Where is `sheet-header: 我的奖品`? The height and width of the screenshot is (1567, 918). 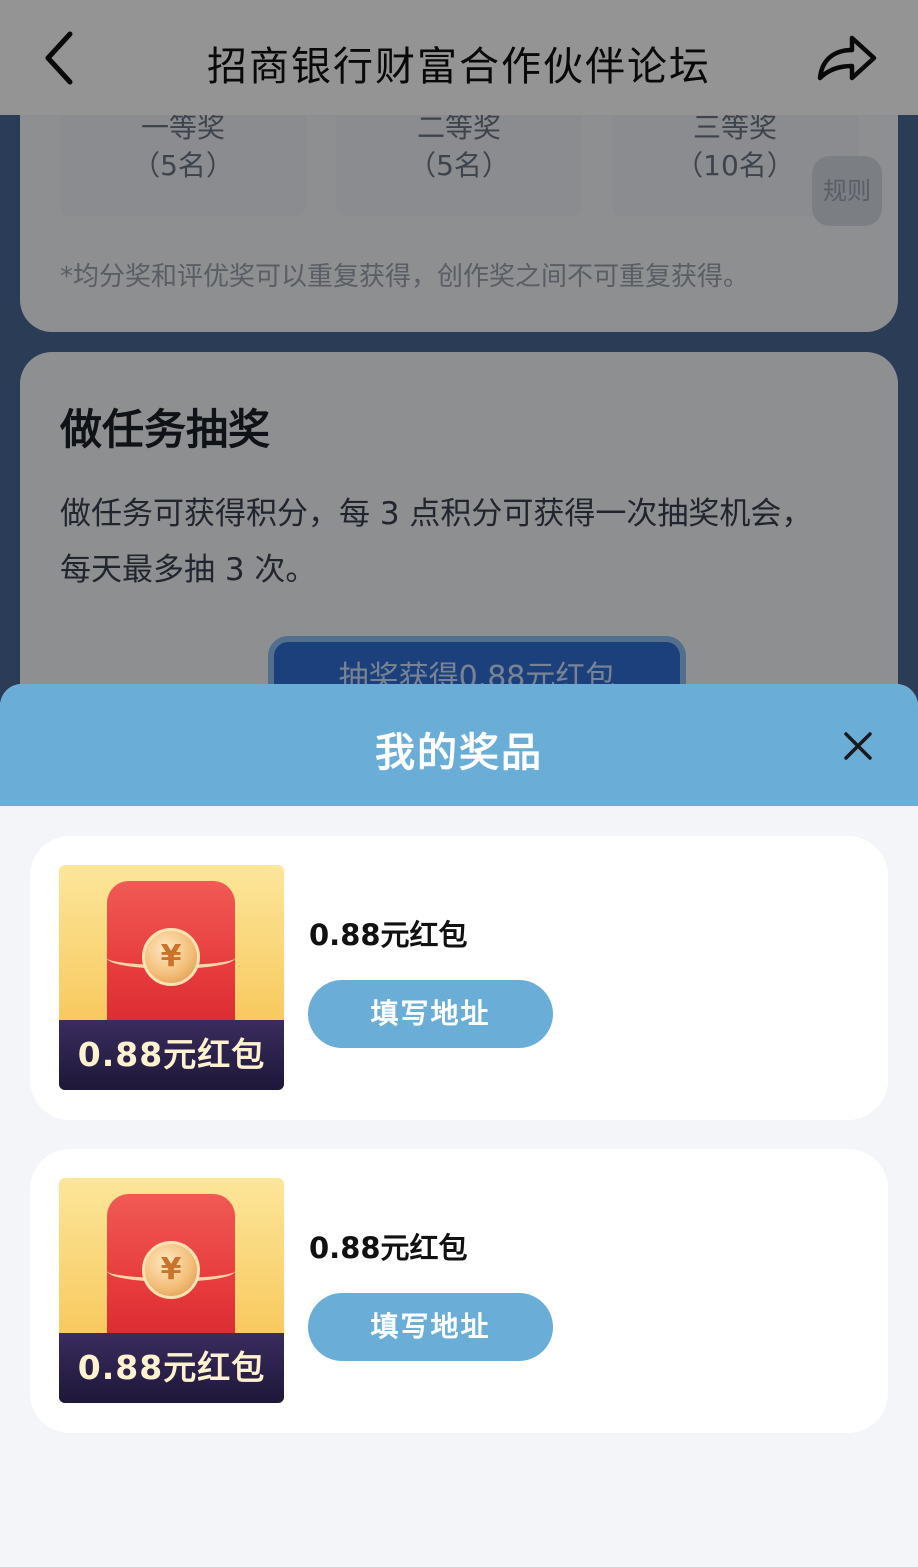 sheet-header: 我的奖品 is located at coordinates (459, 745).